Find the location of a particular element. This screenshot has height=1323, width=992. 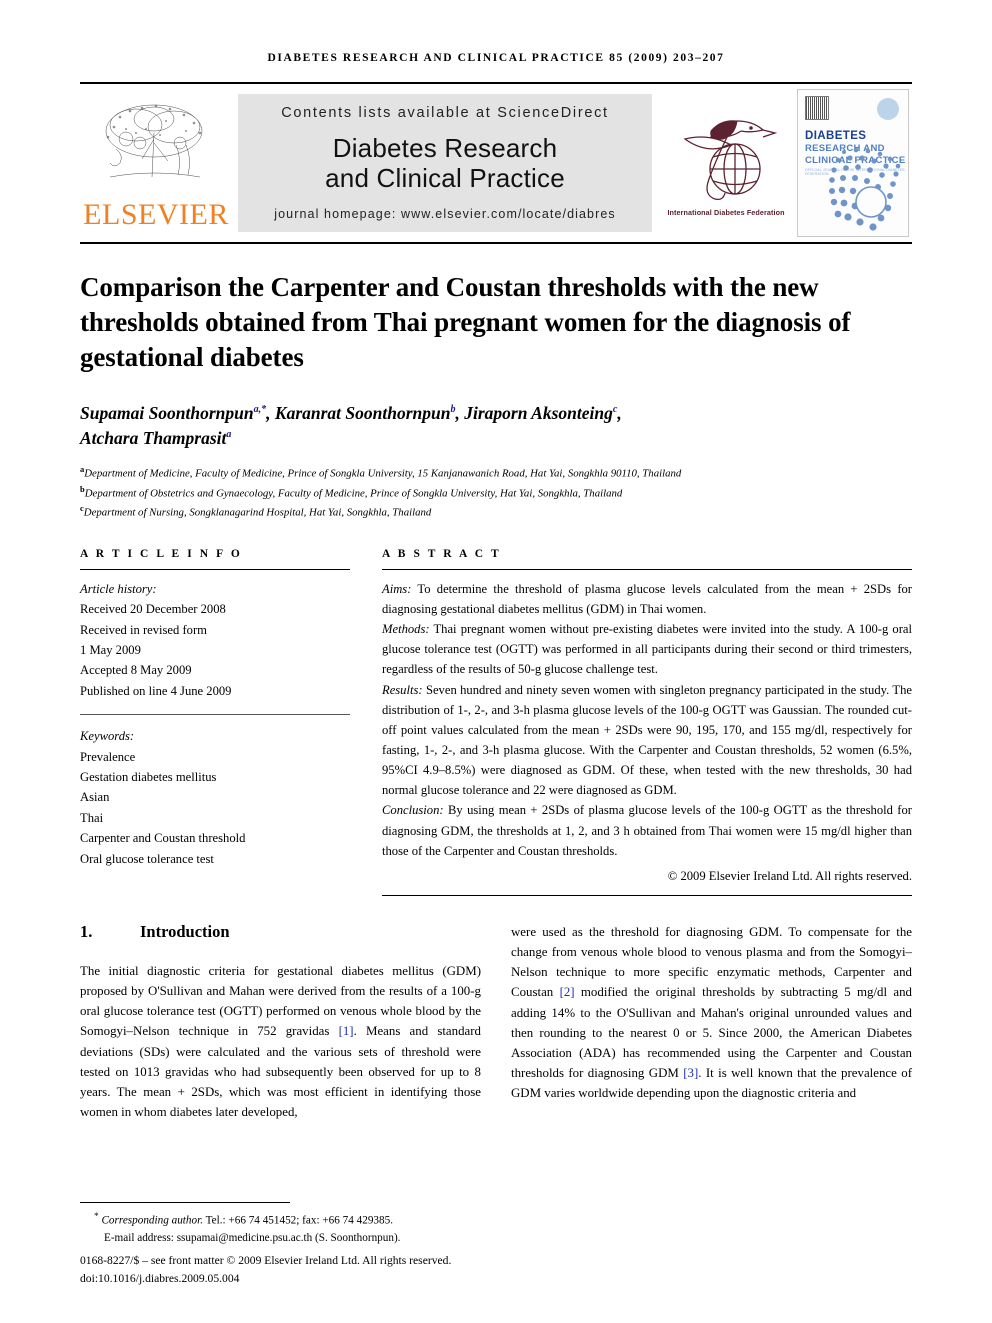

author-3: , Jiraporn Aksonteing is located at coordinates (534, 413).